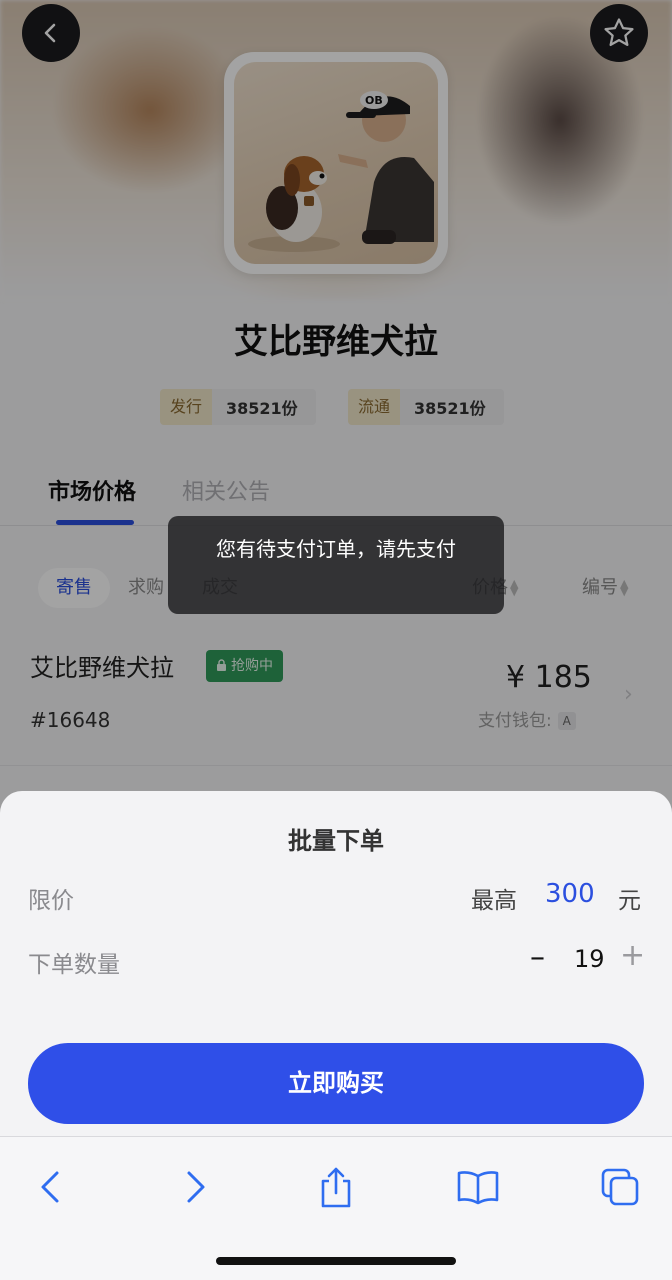 Image resolution: width=672 pixels, height=1280 pixels. I want to click on limit-price-label: 限价, so click(51, 901).